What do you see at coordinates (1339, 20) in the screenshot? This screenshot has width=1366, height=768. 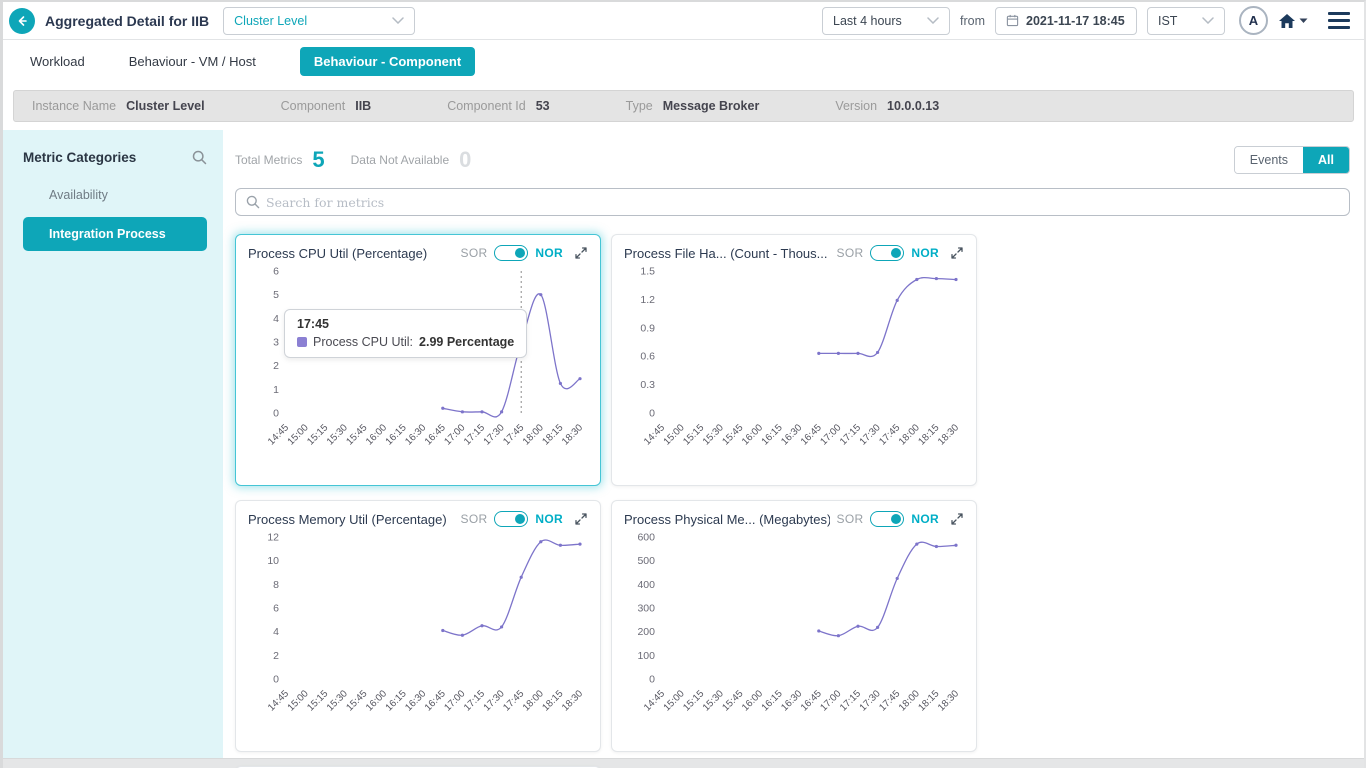 I see `hamburger-menu-icon` at bounding box center [1339, 20].